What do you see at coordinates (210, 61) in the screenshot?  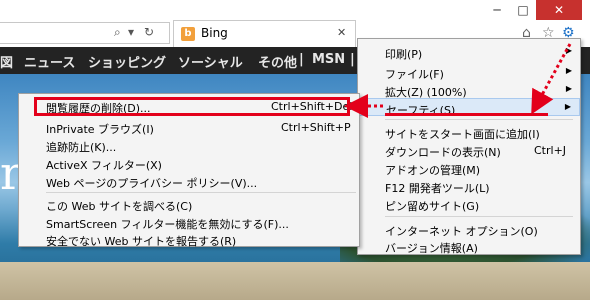 I see `nav-item-social: ソーシャル` at bounding box center [210, 61].